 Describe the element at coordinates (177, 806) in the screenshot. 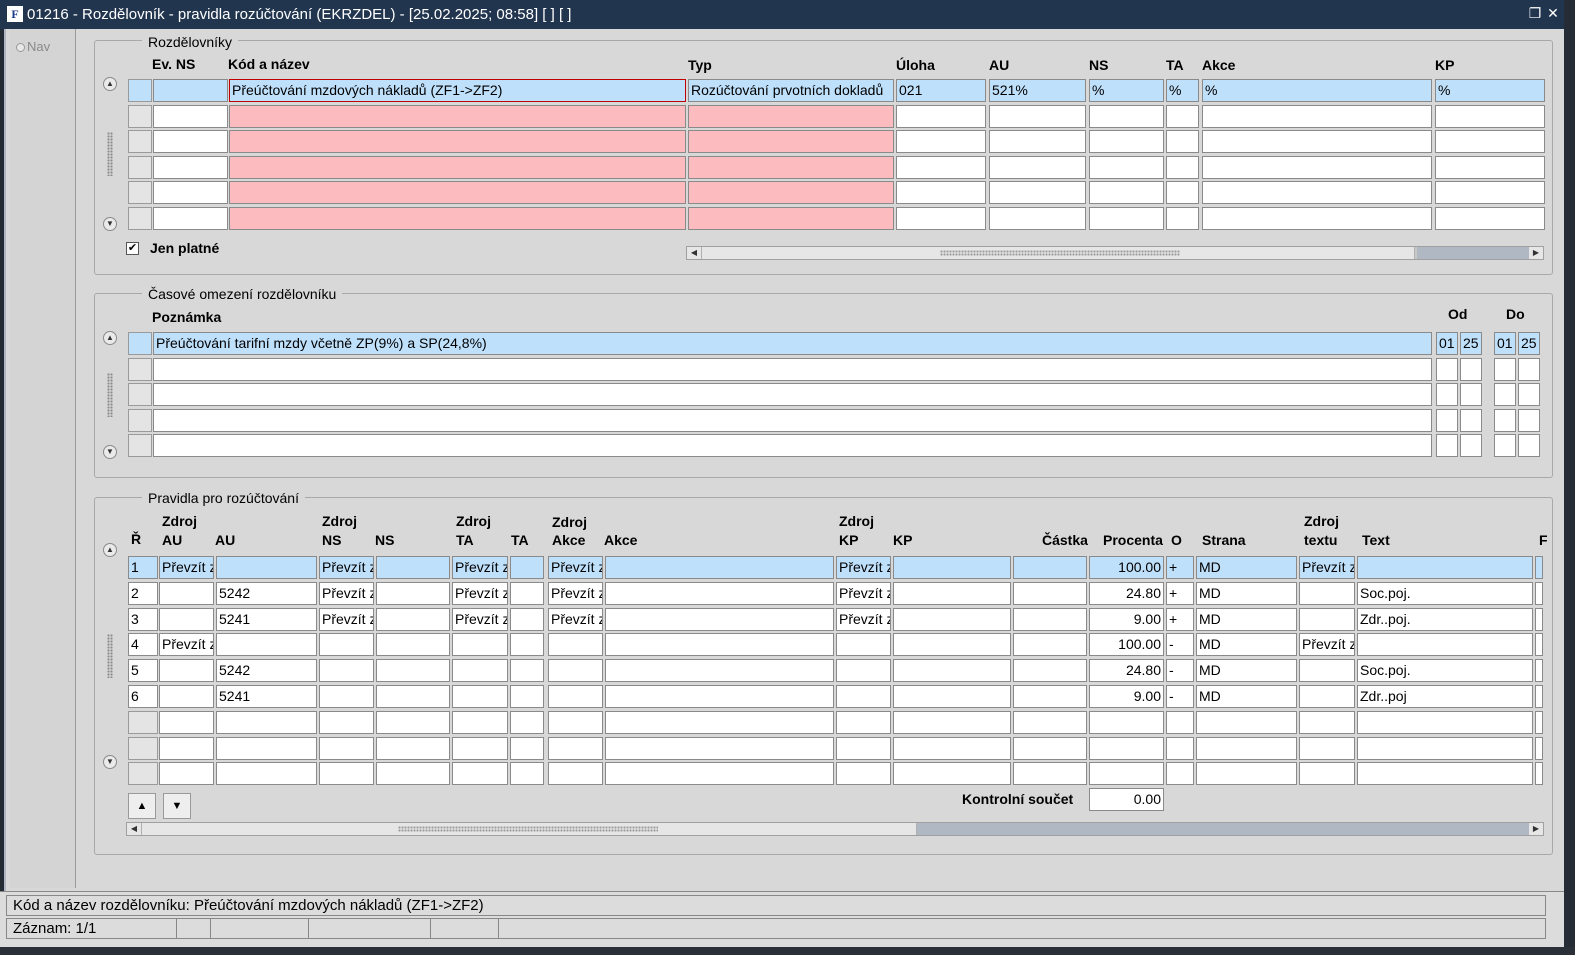

I see `move-down-button: ▼` at that location.